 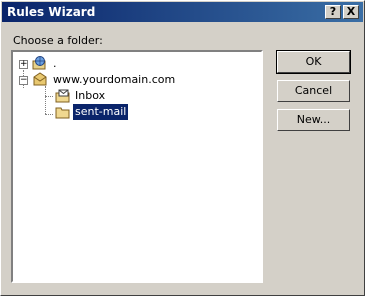 What do you see at coordinates (23, 64) in the screenshot?
I see `expand-icon: +` at bounding box center [23, 64].